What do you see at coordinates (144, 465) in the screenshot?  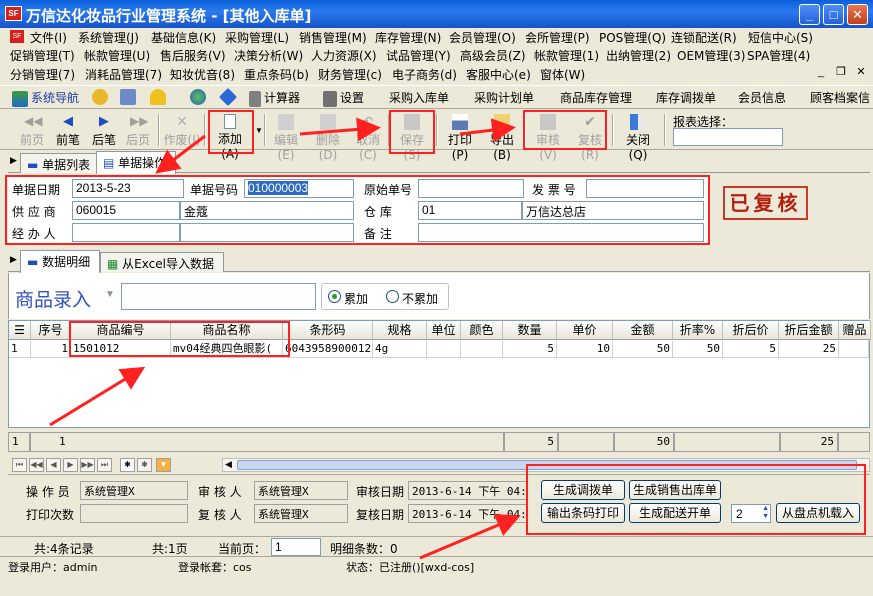 I see `nav-delete-icon: ✱` at bounding box center [144, 465].